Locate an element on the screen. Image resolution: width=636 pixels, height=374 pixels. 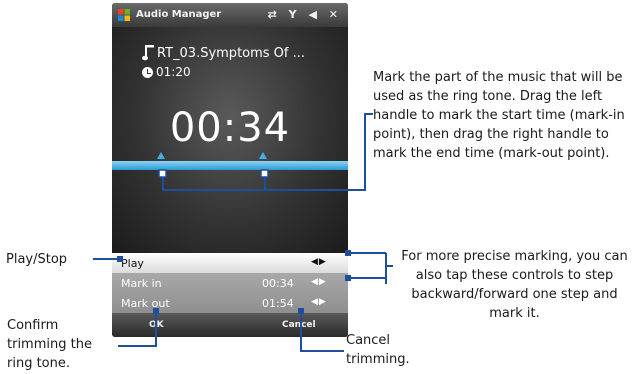
play-stop-callout: Play/Stop is located at coordinates (37, 259).